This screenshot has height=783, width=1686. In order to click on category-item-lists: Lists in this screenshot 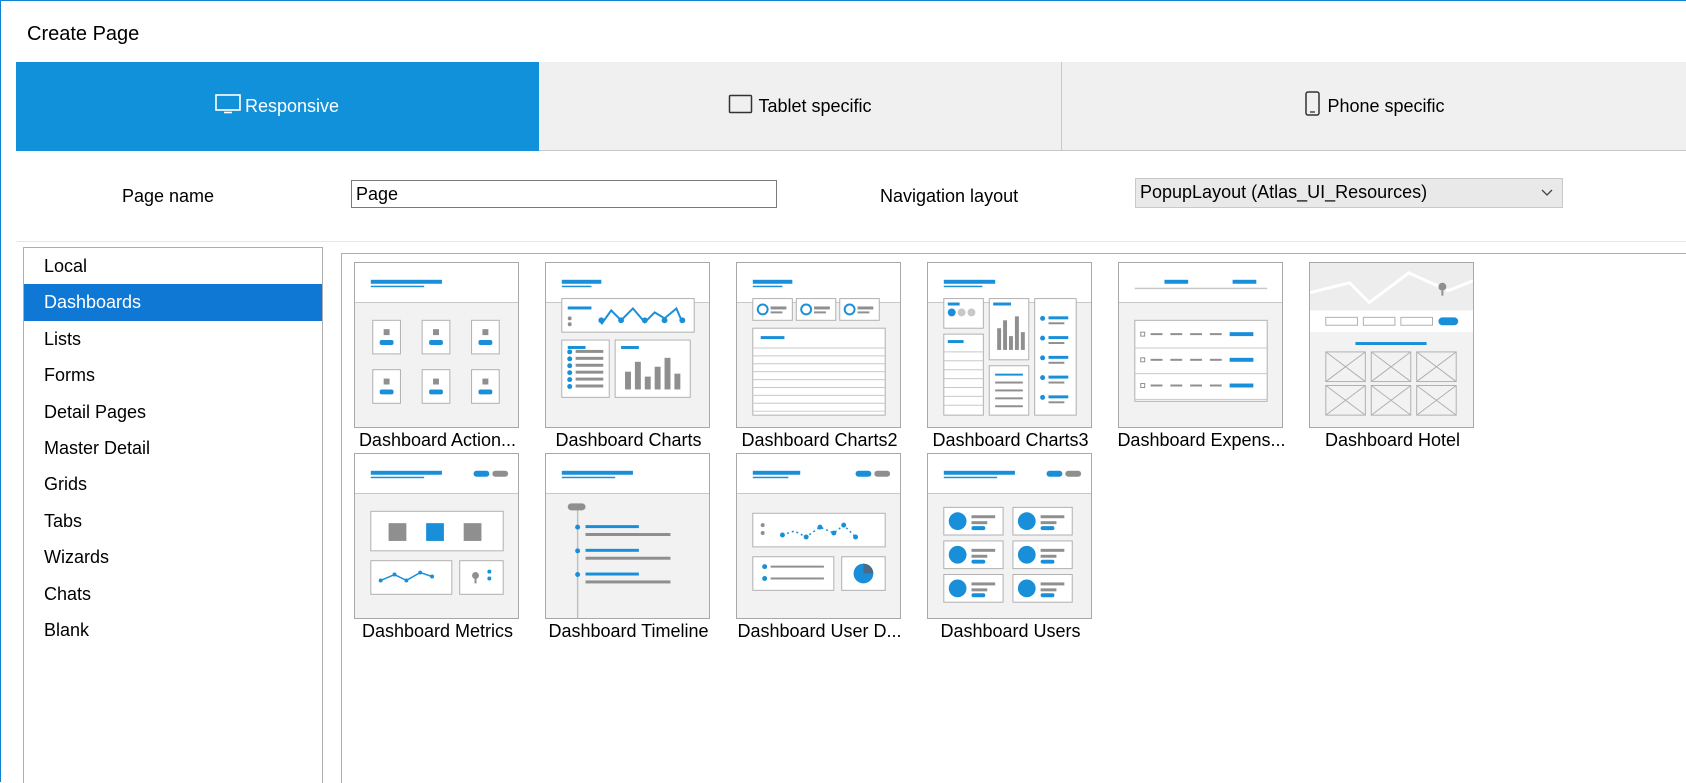, I will do `click(173, 339)`.